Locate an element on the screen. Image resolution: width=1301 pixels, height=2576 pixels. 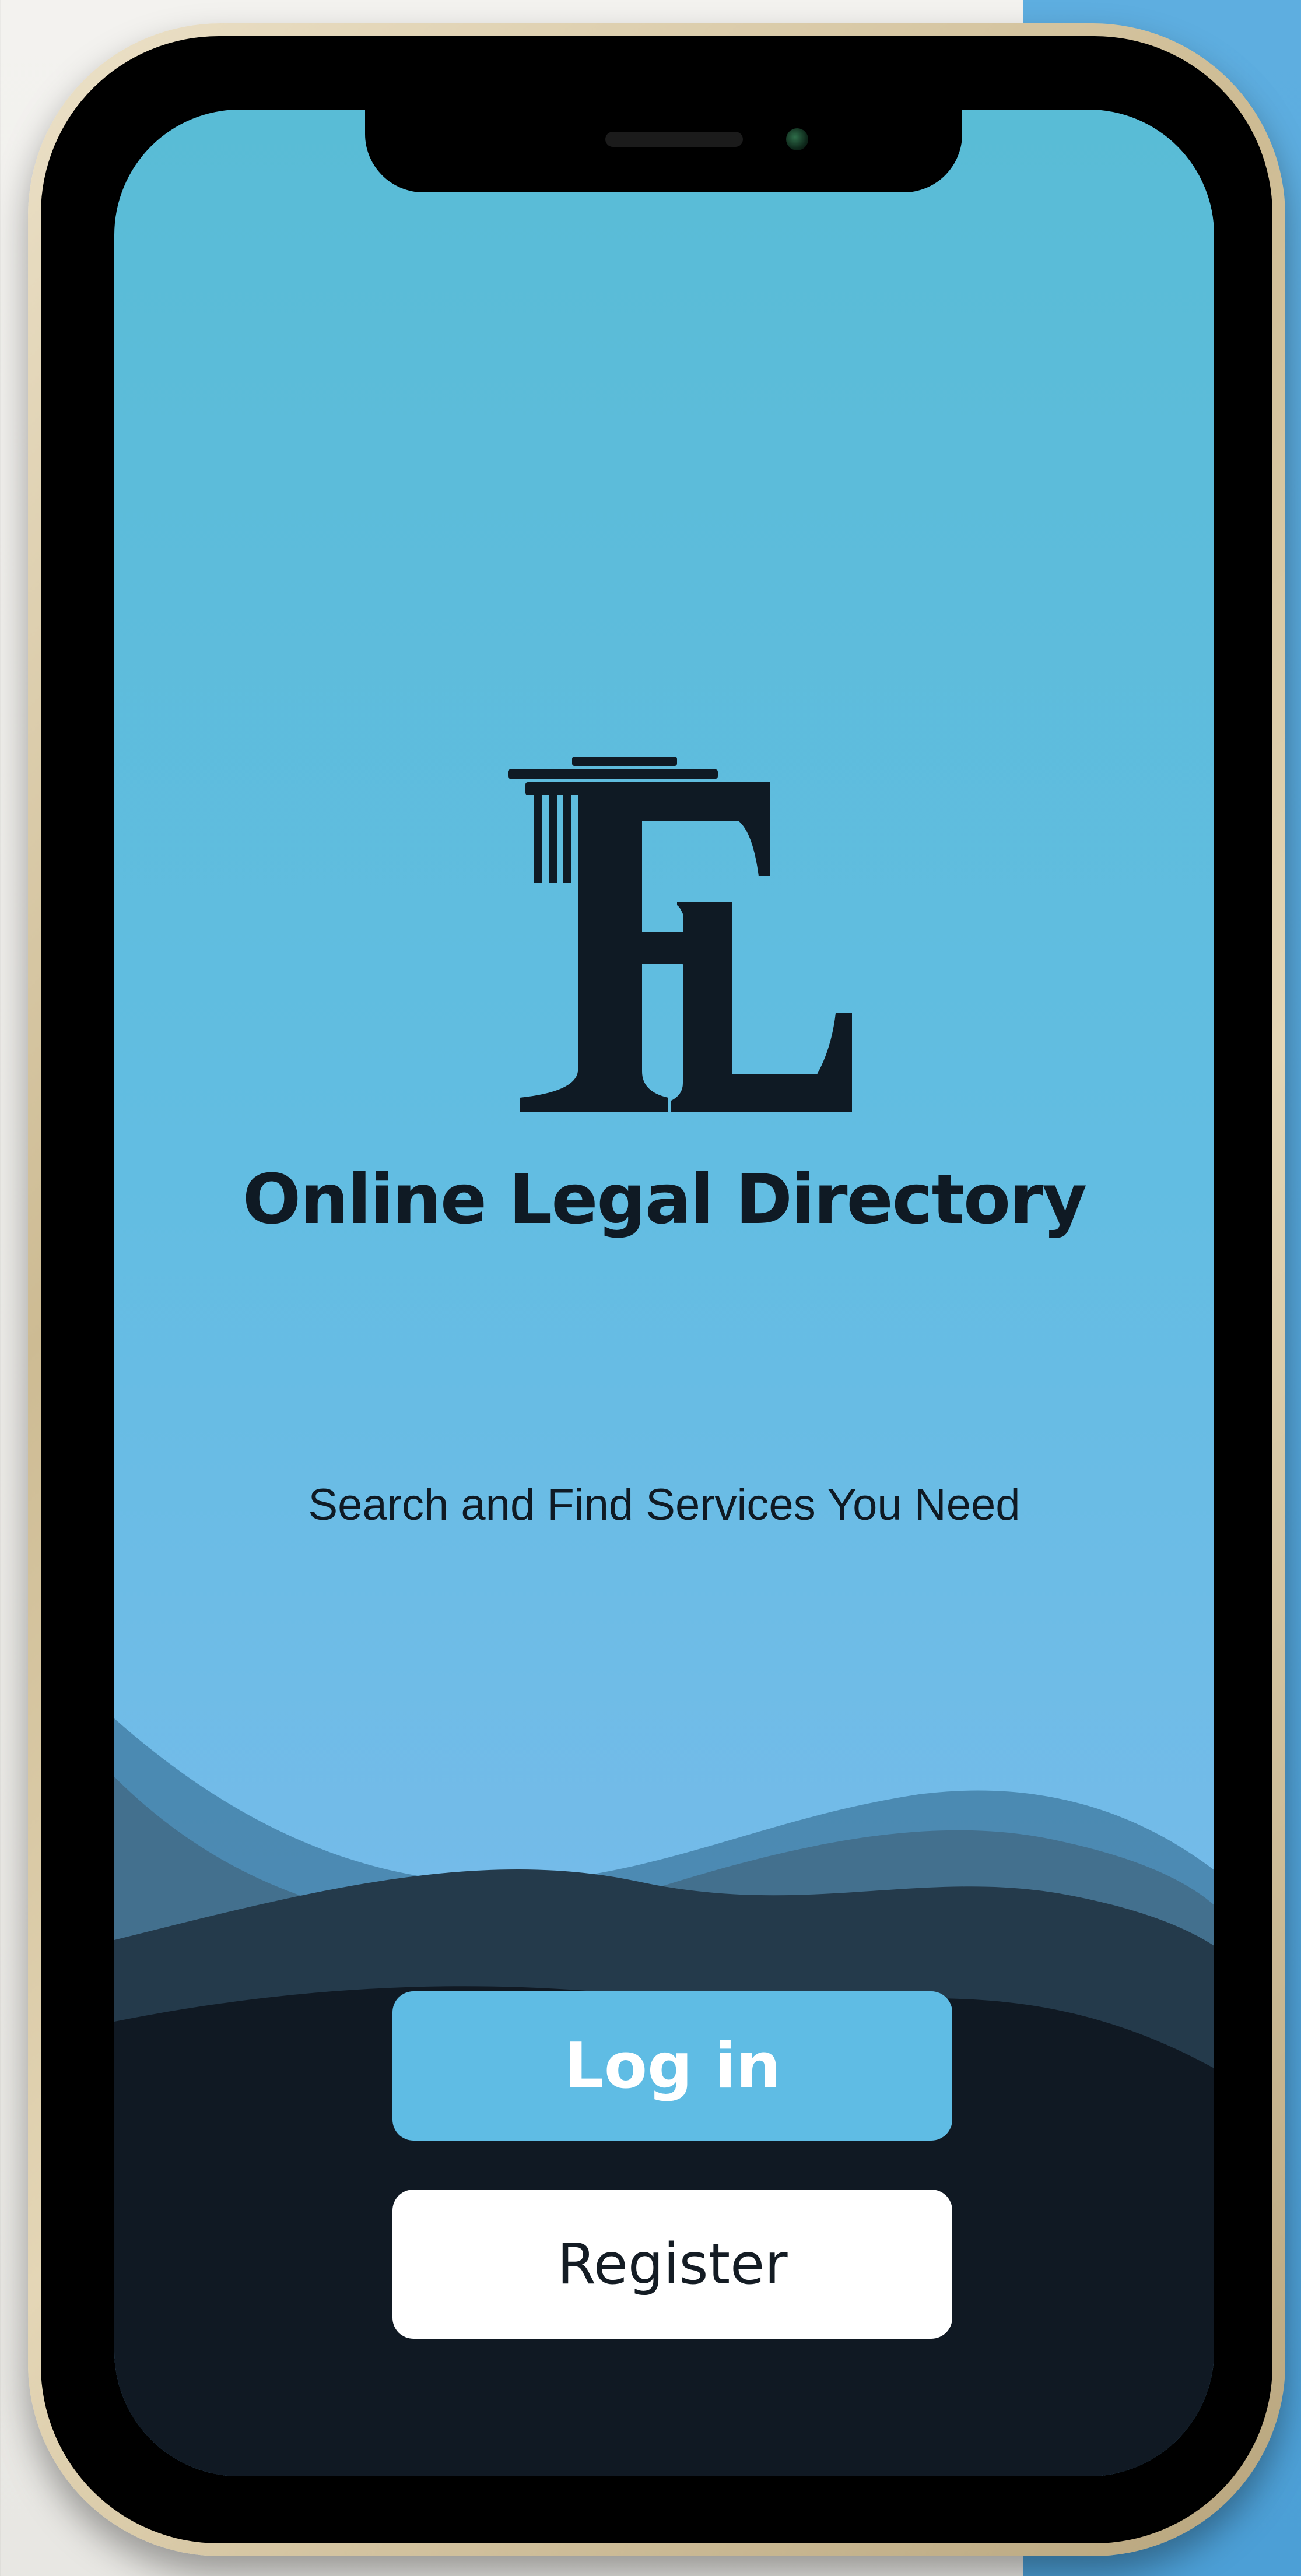
login-button-label: Log in is located at coordinates (672, 2066).